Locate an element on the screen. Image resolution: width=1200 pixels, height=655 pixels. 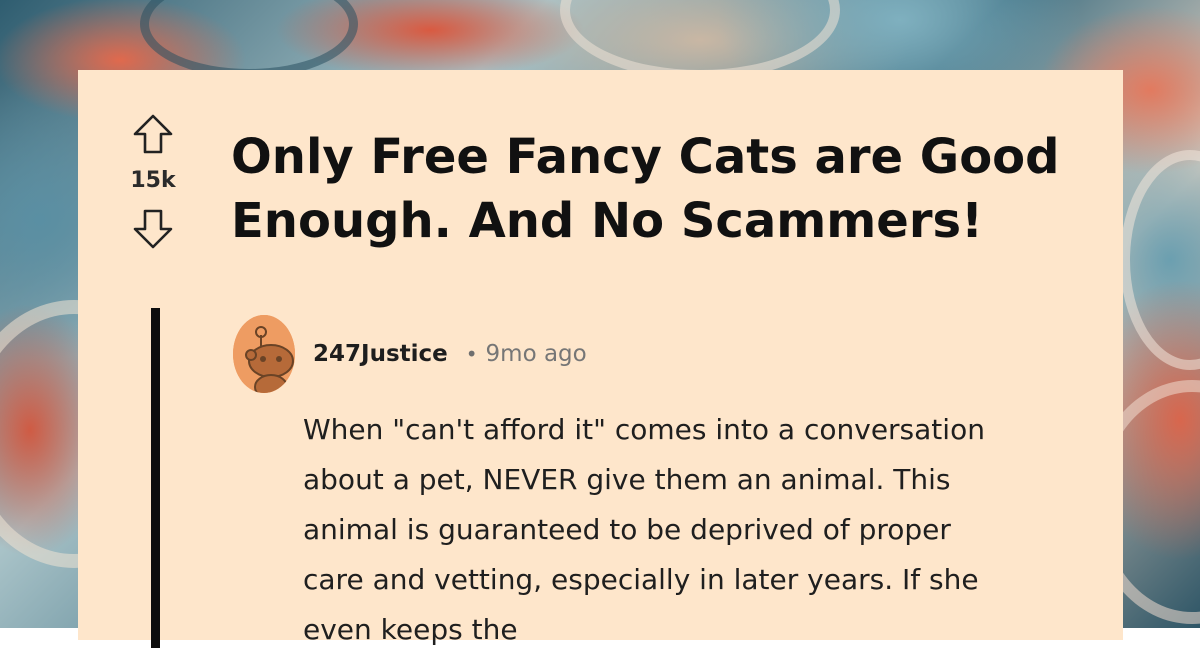
vote-column: 15k is located at coordinates (153, 181).